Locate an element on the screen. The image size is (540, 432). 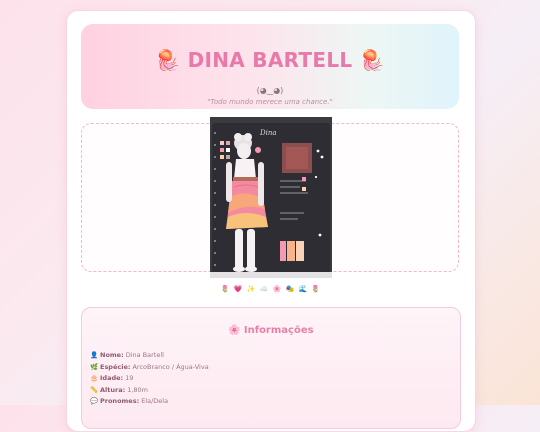
character-name: DINA BARTELL is located at coordinates (270, 60).